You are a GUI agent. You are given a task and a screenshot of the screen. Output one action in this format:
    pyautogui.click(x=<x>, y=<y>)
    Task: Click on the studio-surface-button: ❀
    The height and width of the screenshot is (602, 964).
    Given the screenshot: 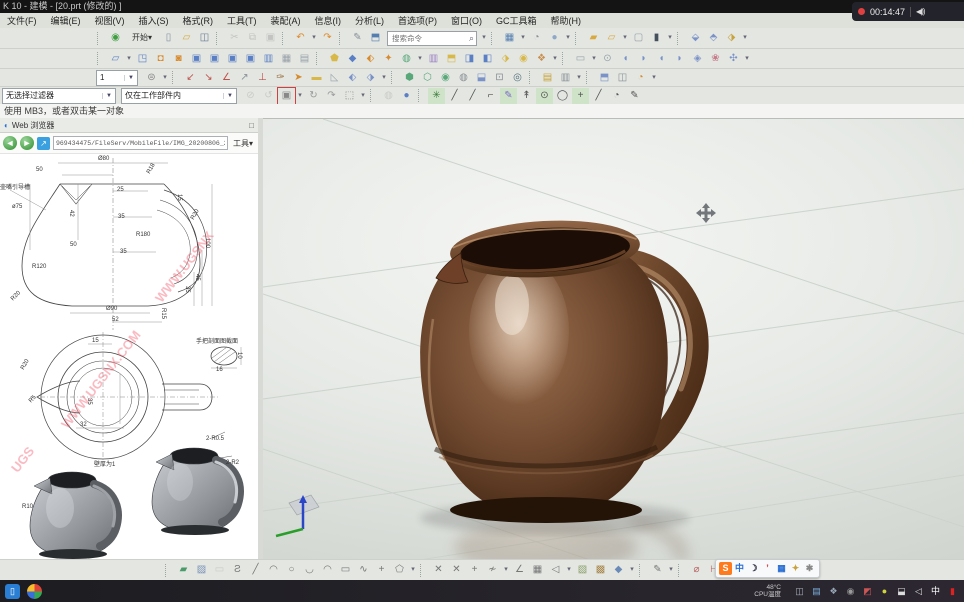 What is the action you would take?
    pyautogui.click(x=715, y=59)
    